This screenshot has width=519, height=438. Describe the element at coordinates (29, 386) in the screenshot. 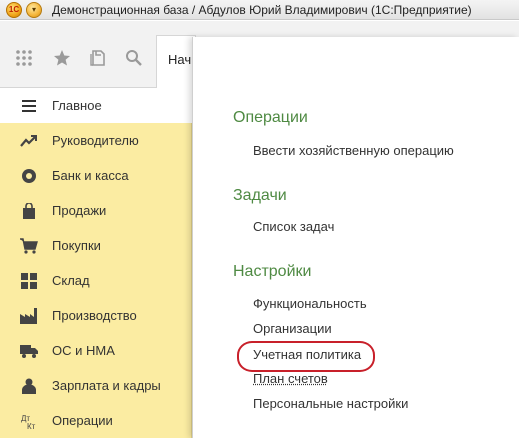

I see `person-icon` at that location.